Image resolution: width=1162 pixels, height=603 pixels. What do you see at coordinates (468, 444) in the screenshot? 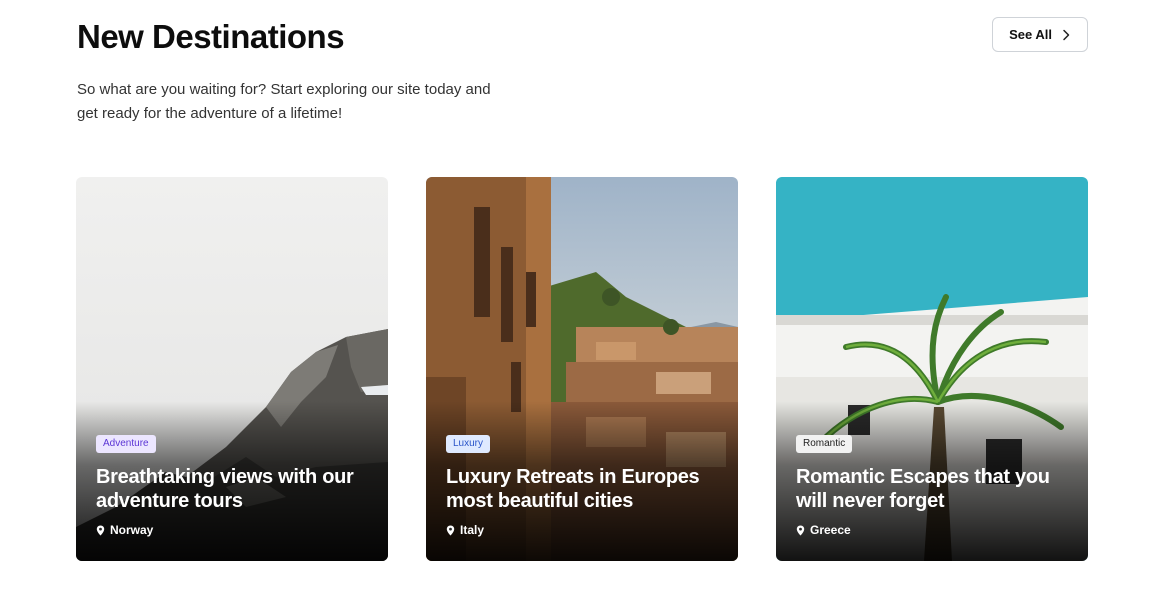
I see `category-badge: Luxury` at bounding box center [468, 444].